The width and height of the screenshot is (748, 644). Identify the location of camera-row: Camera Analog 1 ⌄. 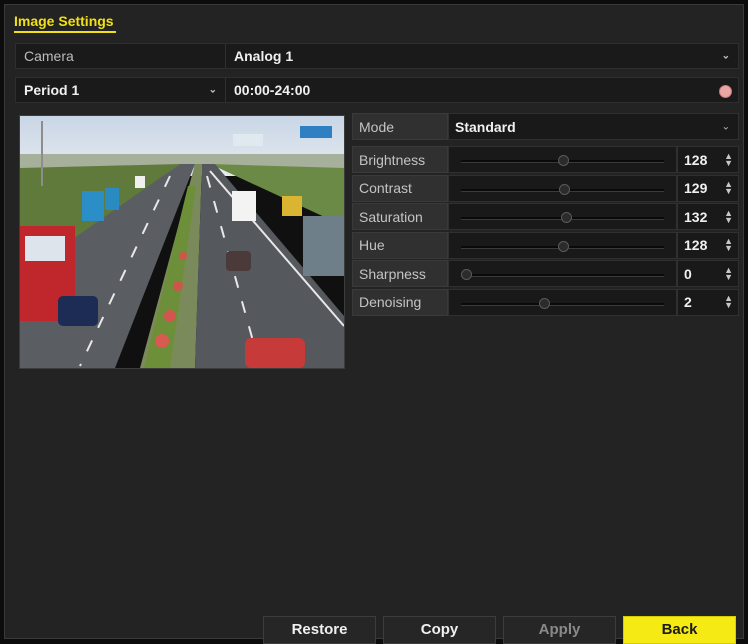
(377, 56).